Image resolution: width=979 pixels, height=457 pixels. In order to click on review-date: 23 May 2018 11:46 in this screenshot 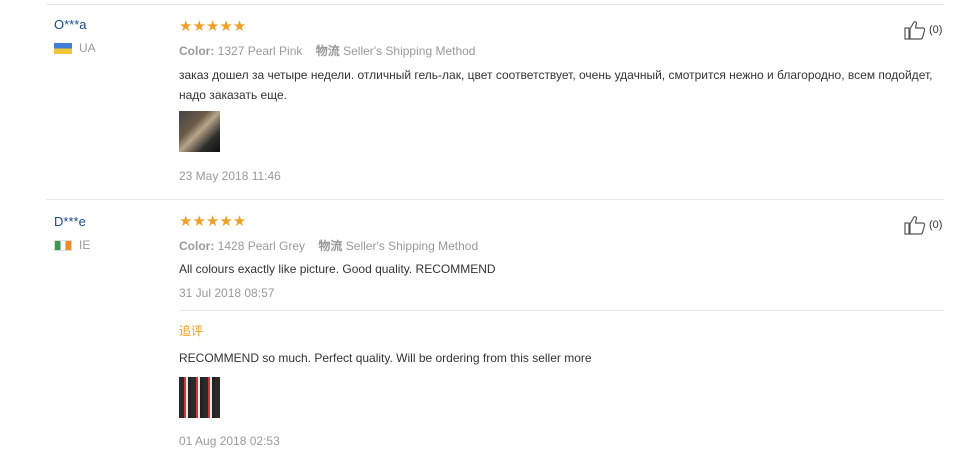, I will do `click(230, 176)`.